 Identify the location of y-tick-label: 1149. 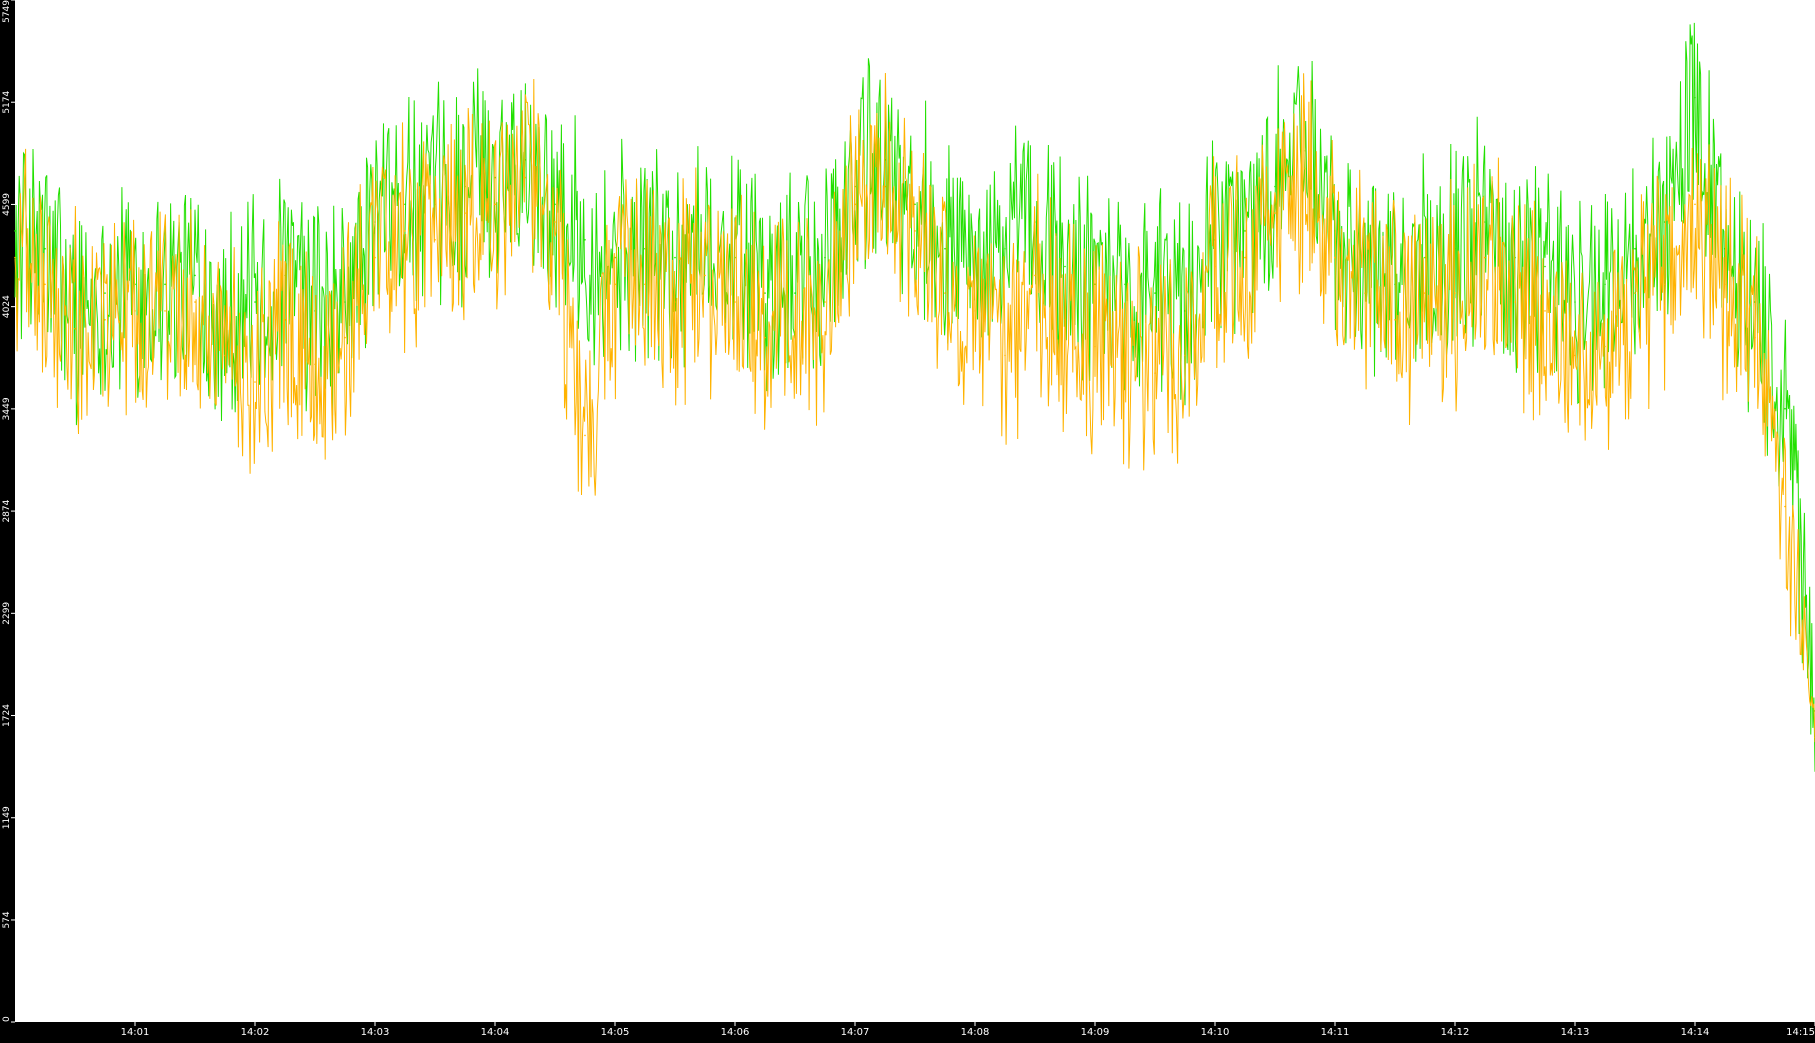
(7, 817).